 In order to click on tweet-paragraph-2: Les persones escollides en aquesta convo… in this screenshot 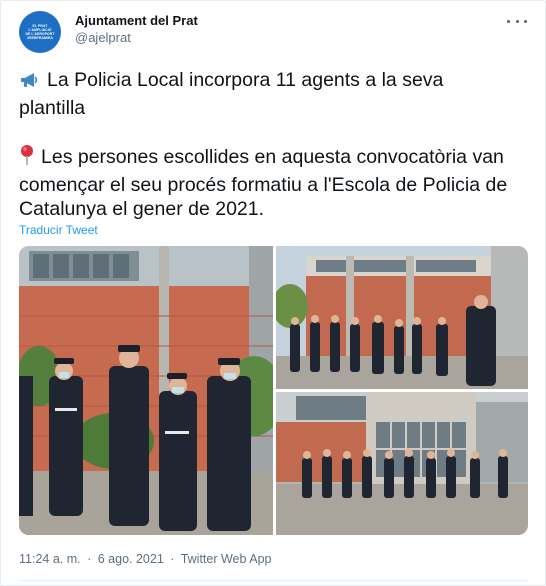, I will do `click(264, 183)`.